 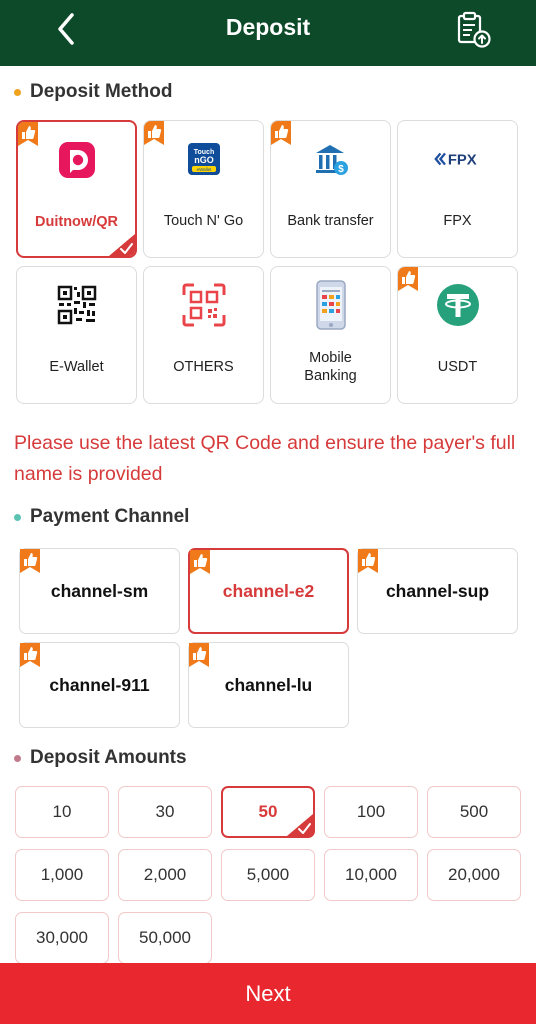 I want to click on amount-option: 10, so click(x=62, y=812).